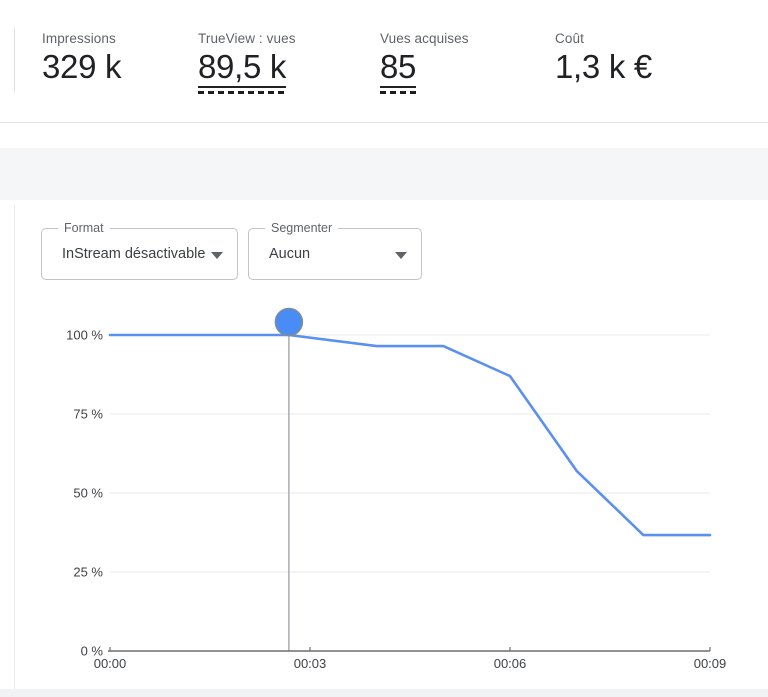 The image size is (768, 697). What do you see at coordinates (79, 38) in the screenshot?
I see `metric-label: Impressions` at bounding box center [79, 38].